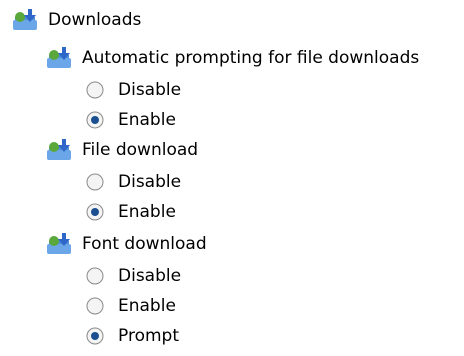 Image resolution: width=464 pixels, height=356 pixels. I want to click on radio-option-prompt: Prompt, so click(132, 336).